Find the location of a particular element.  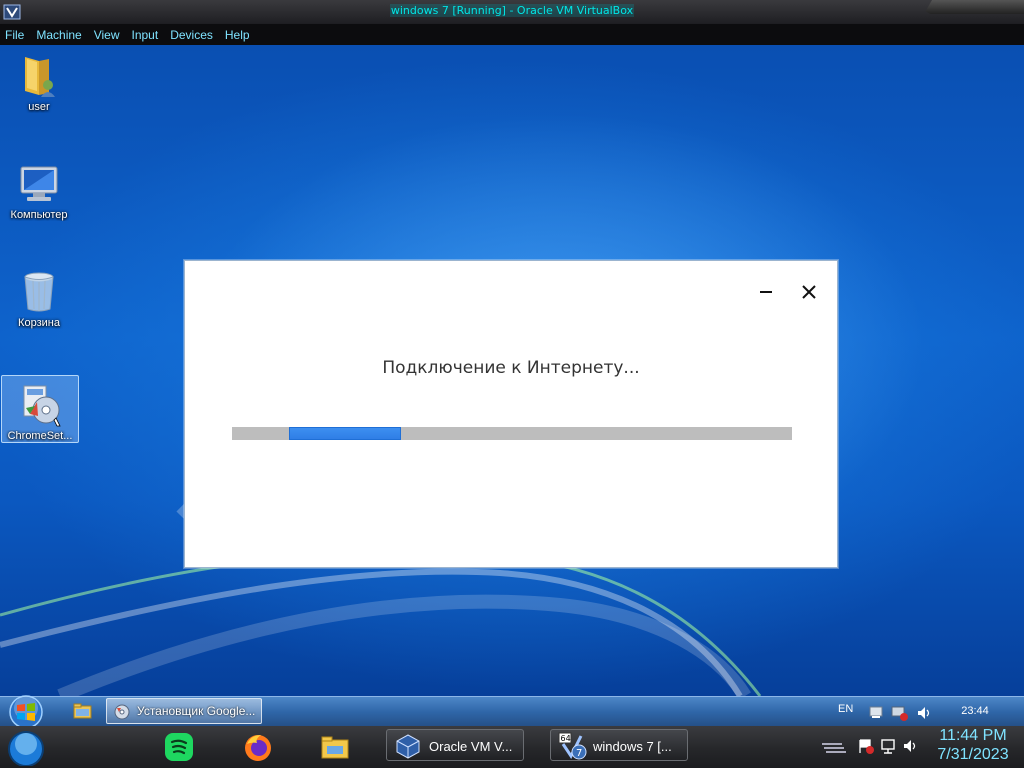

progress-indicator is located at coordinates (345, 433).